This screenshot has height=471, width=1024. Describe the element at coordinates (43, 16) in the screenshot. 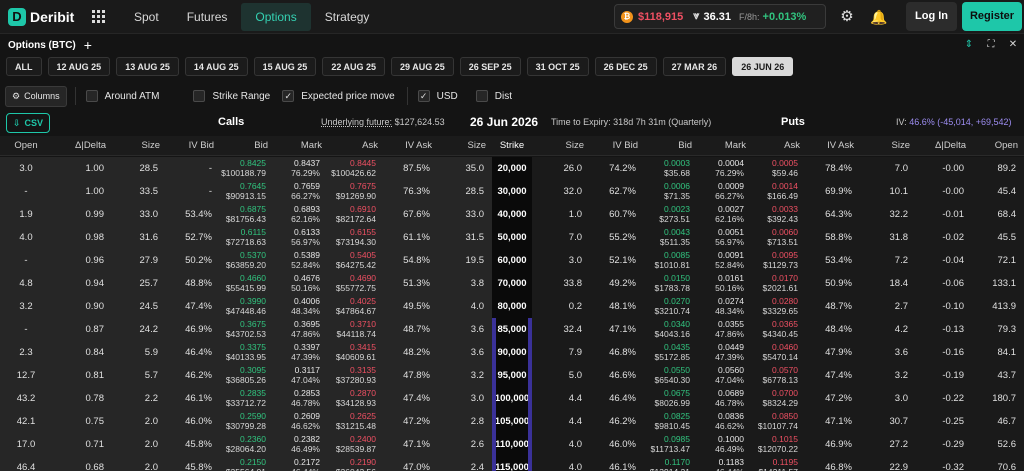

I see `deribit-logo: D Deribit` at that location.